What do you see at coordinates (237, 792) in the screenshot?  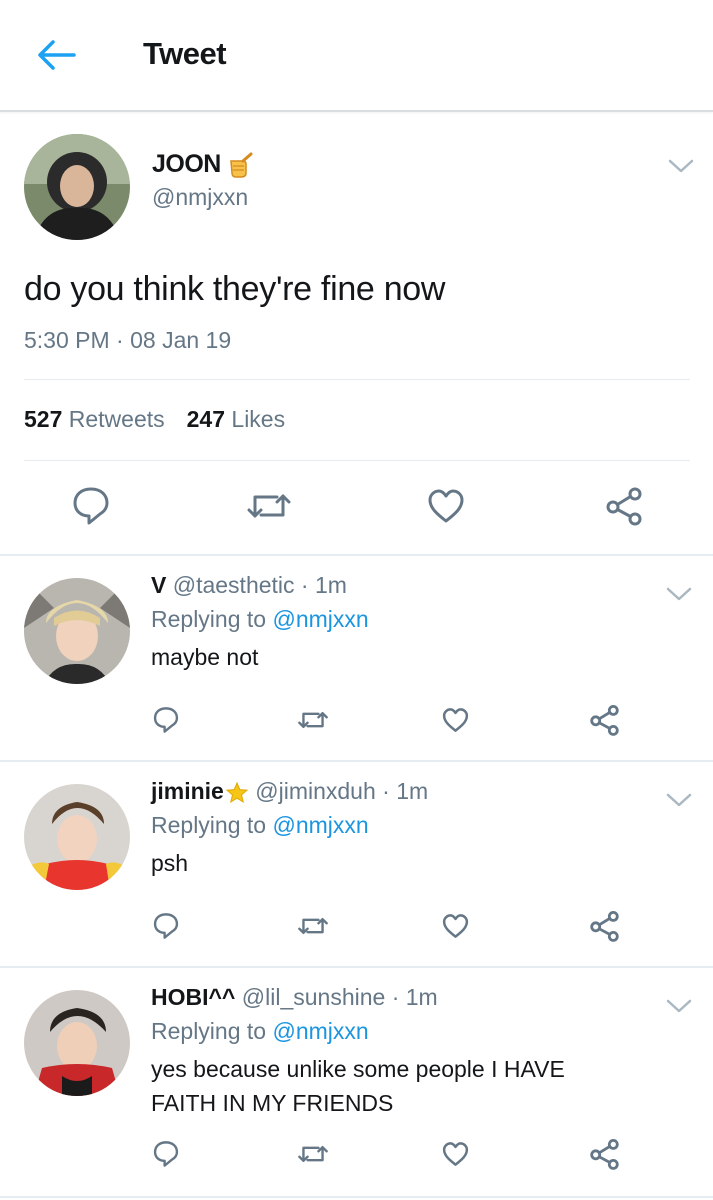 I see `star-emoji-icon` at bounding box center [237, 792].